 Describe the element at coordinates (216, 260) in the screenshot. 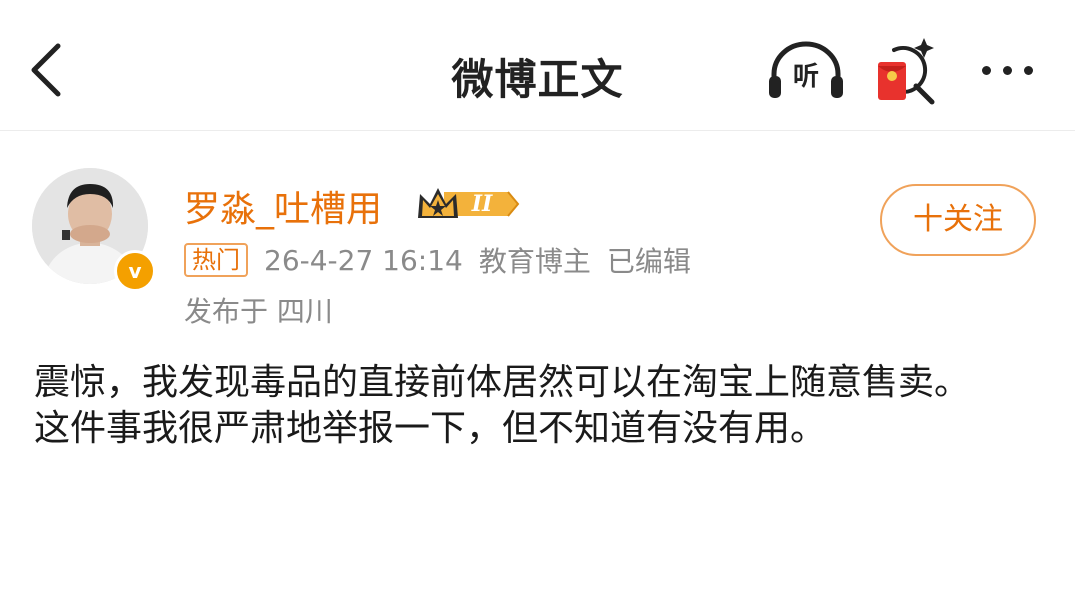

I see `hot-tag: 热门` at that location.